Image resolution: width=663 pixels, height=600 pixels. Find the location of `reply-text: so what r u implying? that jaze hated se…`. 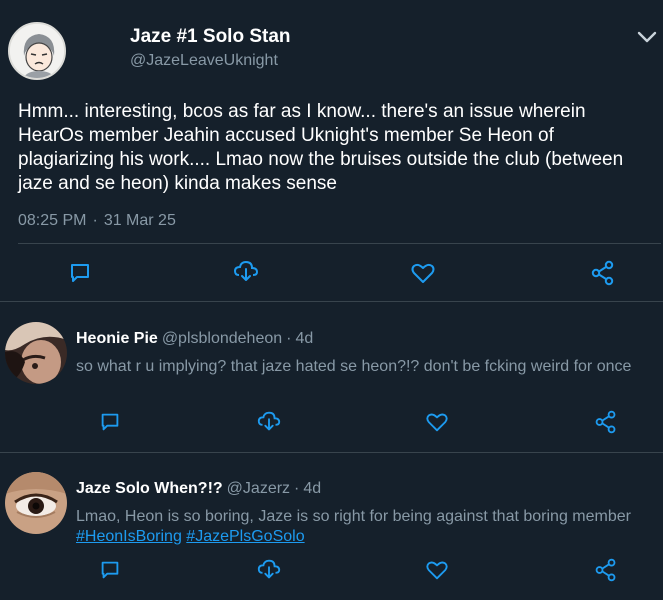

reply-text: so what r u implying? that jaze hated se… is located at coordinates (354, 366).